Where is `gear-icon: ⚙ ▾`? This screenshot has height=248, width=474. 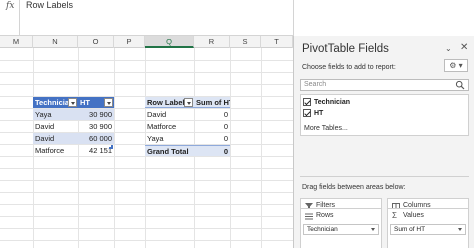
gear-icon: ⚙ ▾ is located at coordinates (456, 65).